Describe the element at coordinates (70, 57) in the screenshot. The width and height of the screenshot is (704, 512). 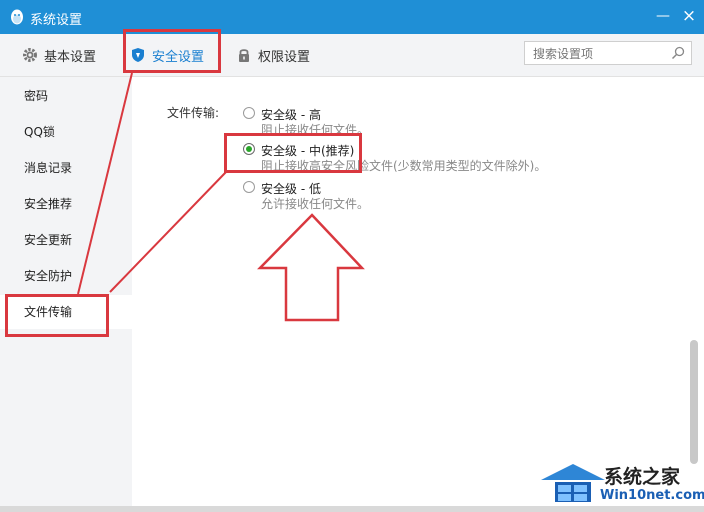
I see `tab-label: 基本设置` at that location.